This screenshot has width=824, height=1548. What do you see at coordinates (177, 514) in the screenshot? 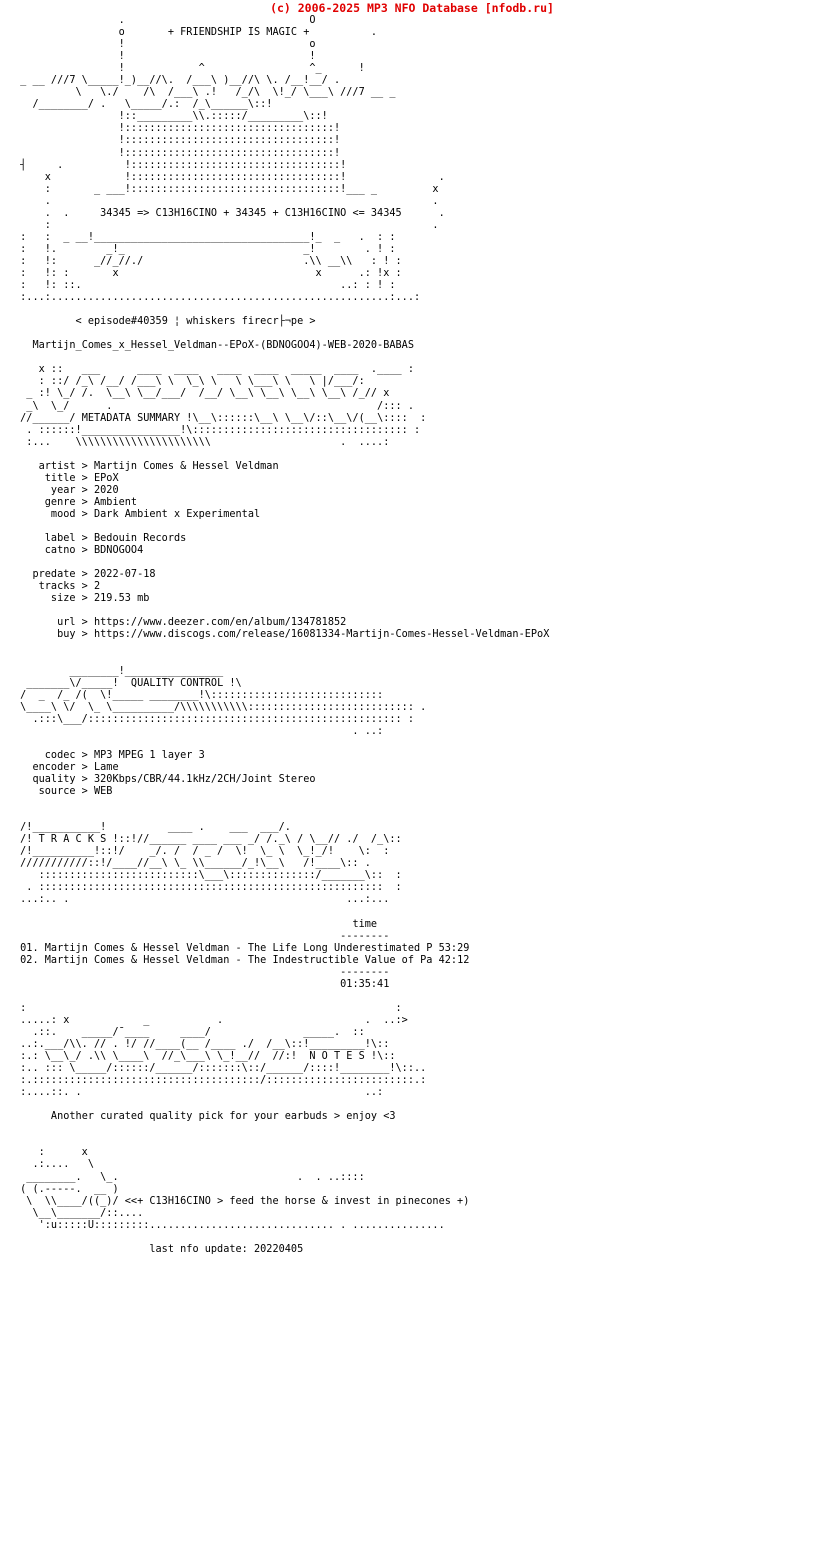
I see `meta-value-mood: Dark Ambient x Experimental` at bounding box center [177, 514].